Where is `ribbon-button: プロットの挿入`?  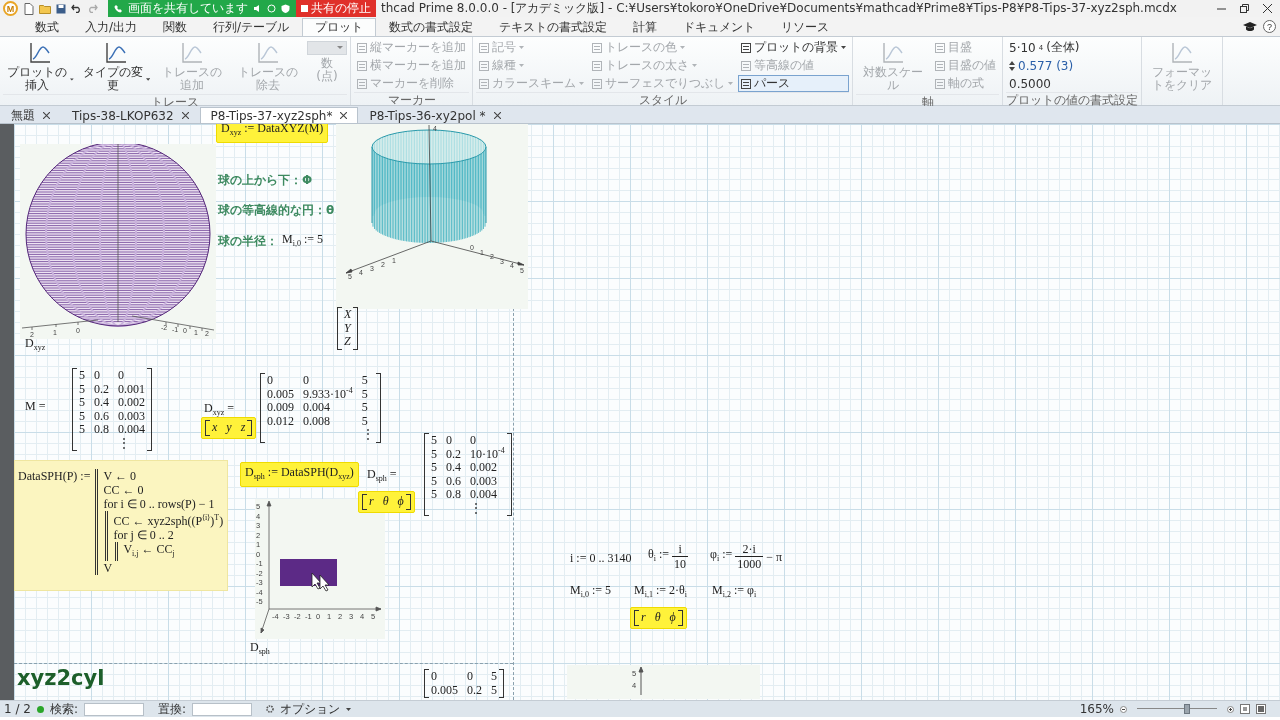
ribbon-button: プロットの挿入 is located at coordinates (40, 66).